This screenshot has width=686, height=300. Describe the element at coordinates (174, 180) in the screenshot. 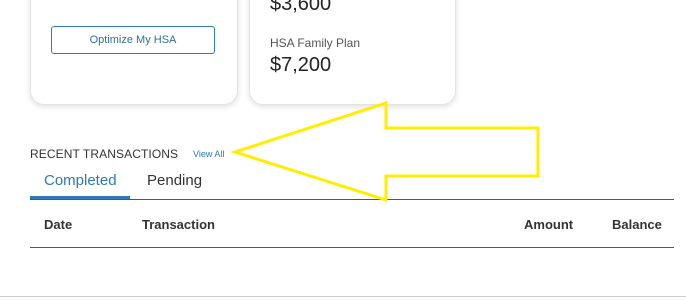

I see `tab-pending: Pending` at that location.